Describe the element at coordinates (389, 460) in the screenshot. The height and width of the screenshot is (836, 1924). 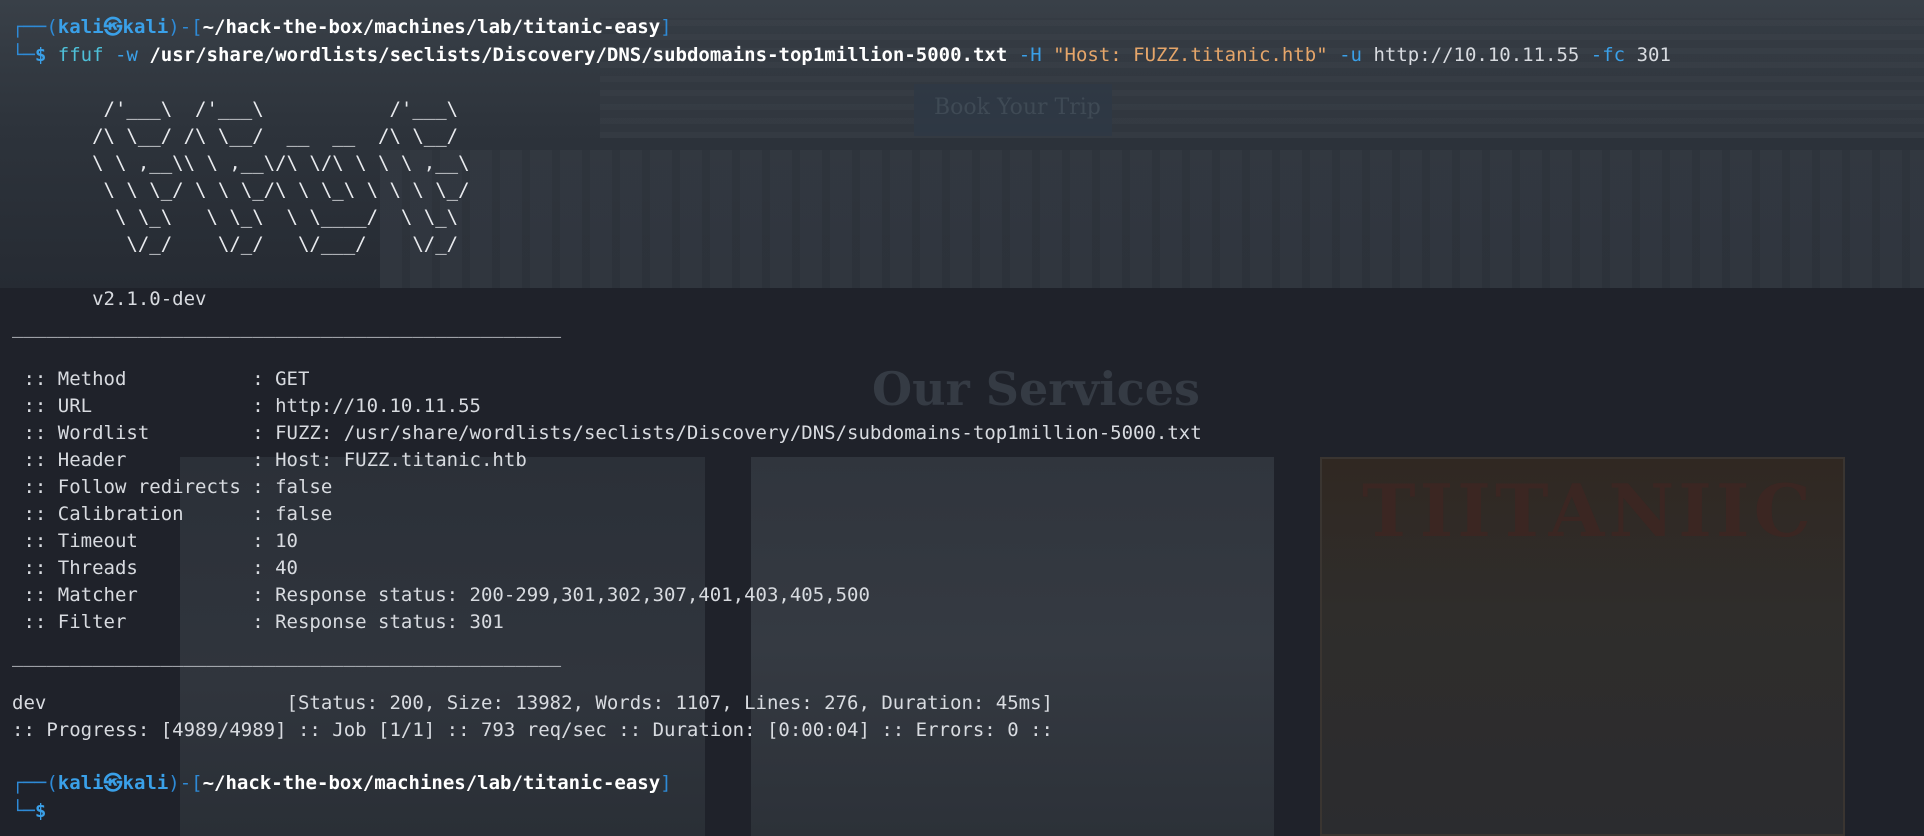
I see `config-value: : Host: FUZZ.titanic.htb` at that location.